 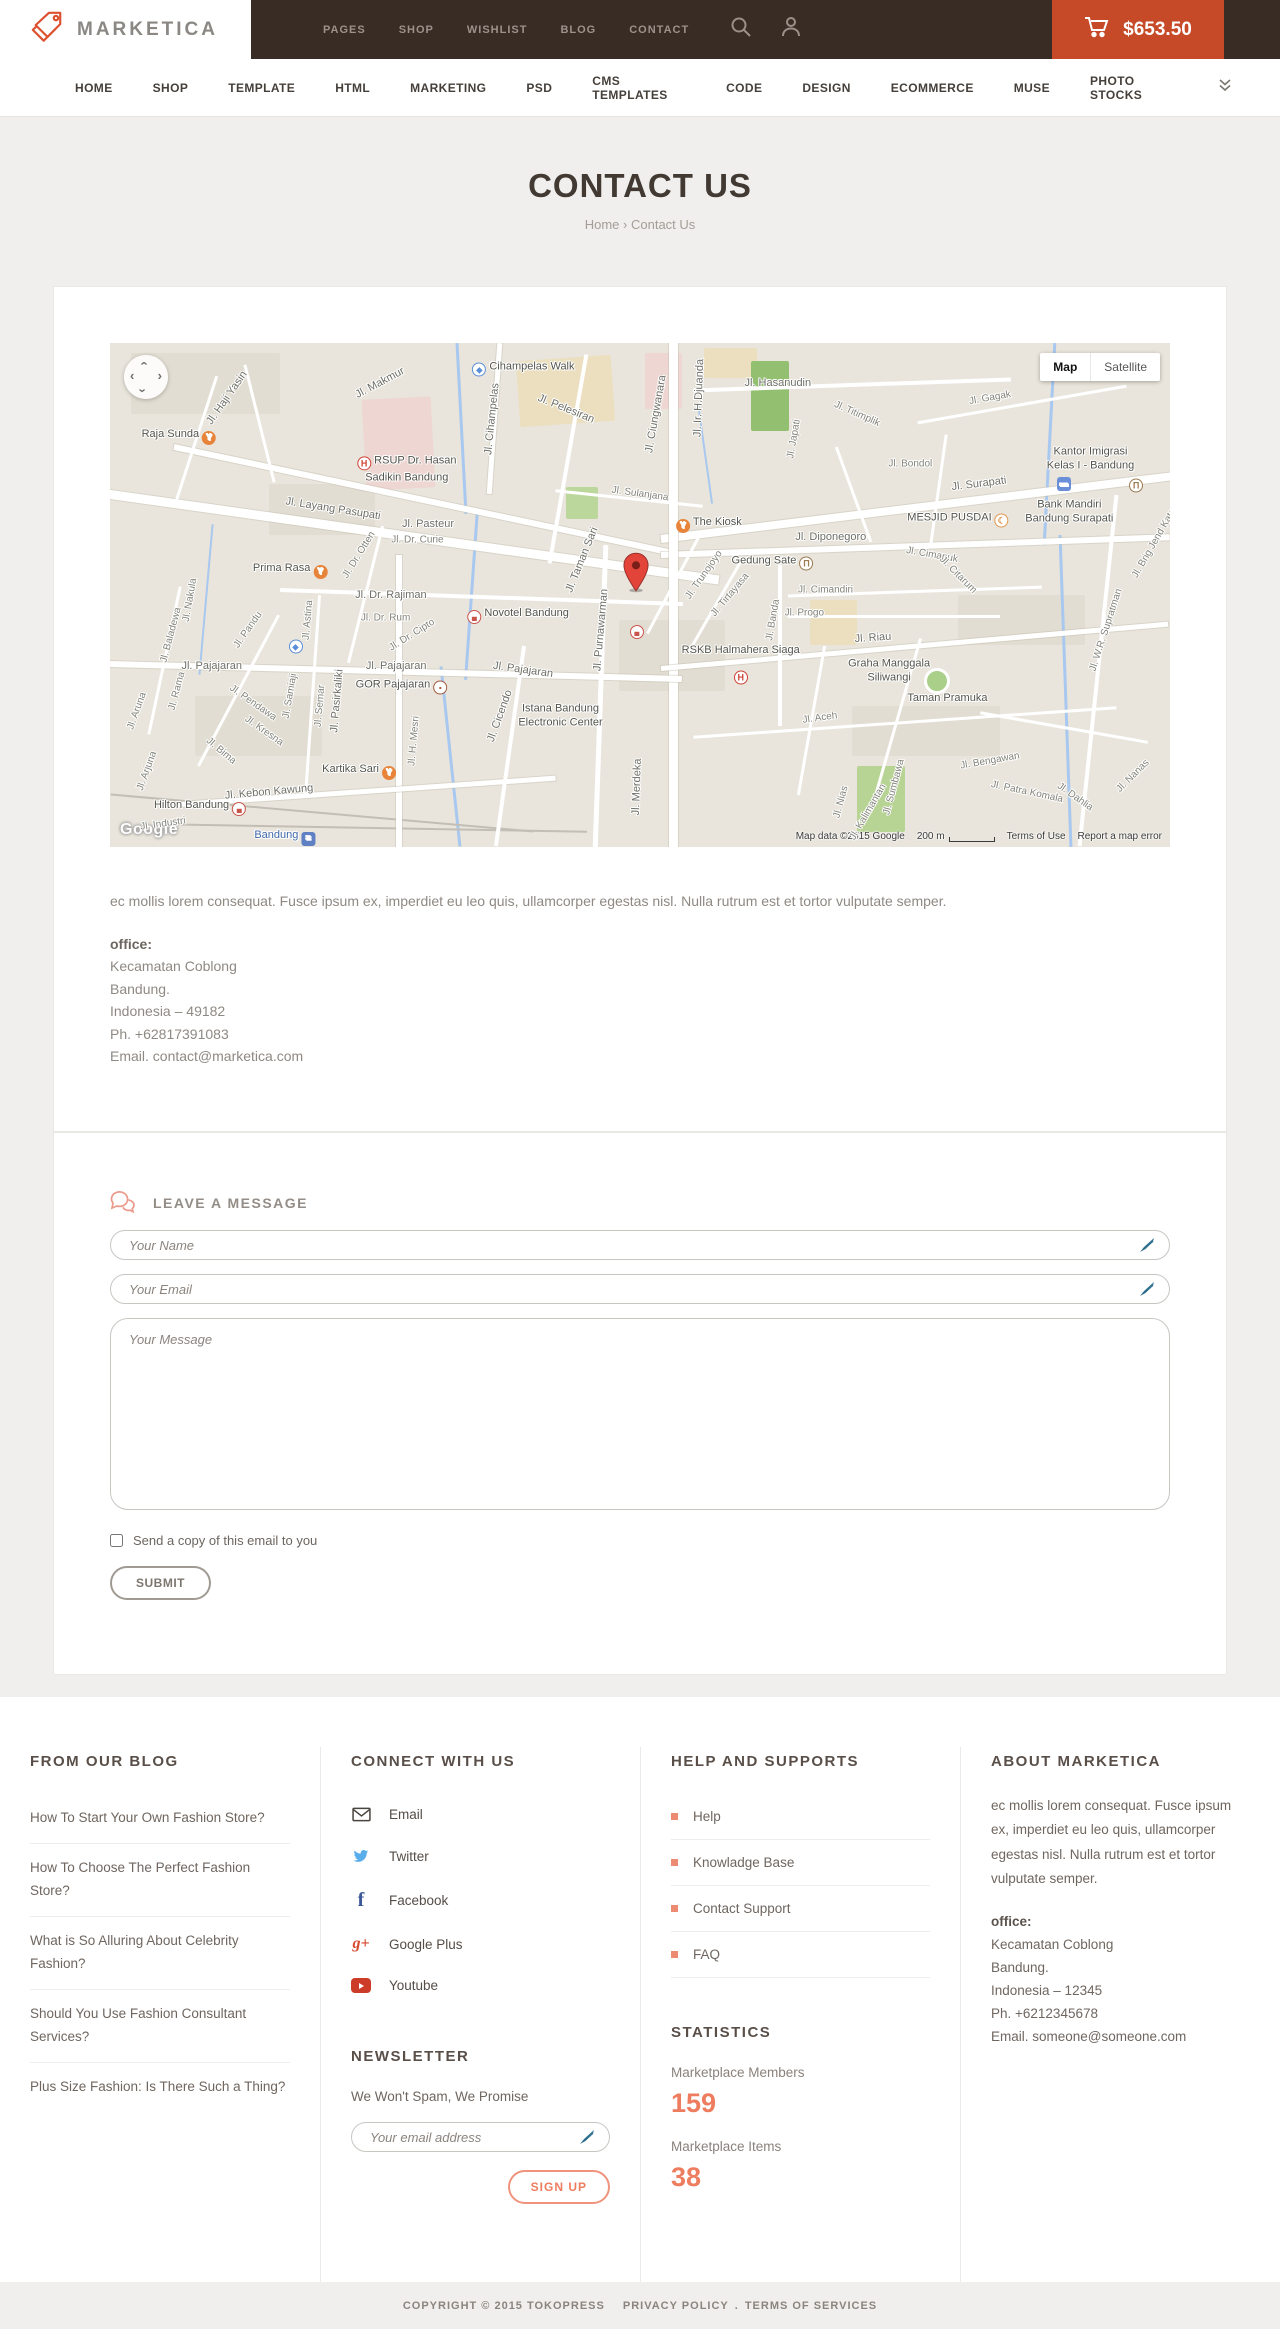 I want to click on blog-post-link: How To Choose The Perfect Fashion Store?, so click(x=160, y=1880).